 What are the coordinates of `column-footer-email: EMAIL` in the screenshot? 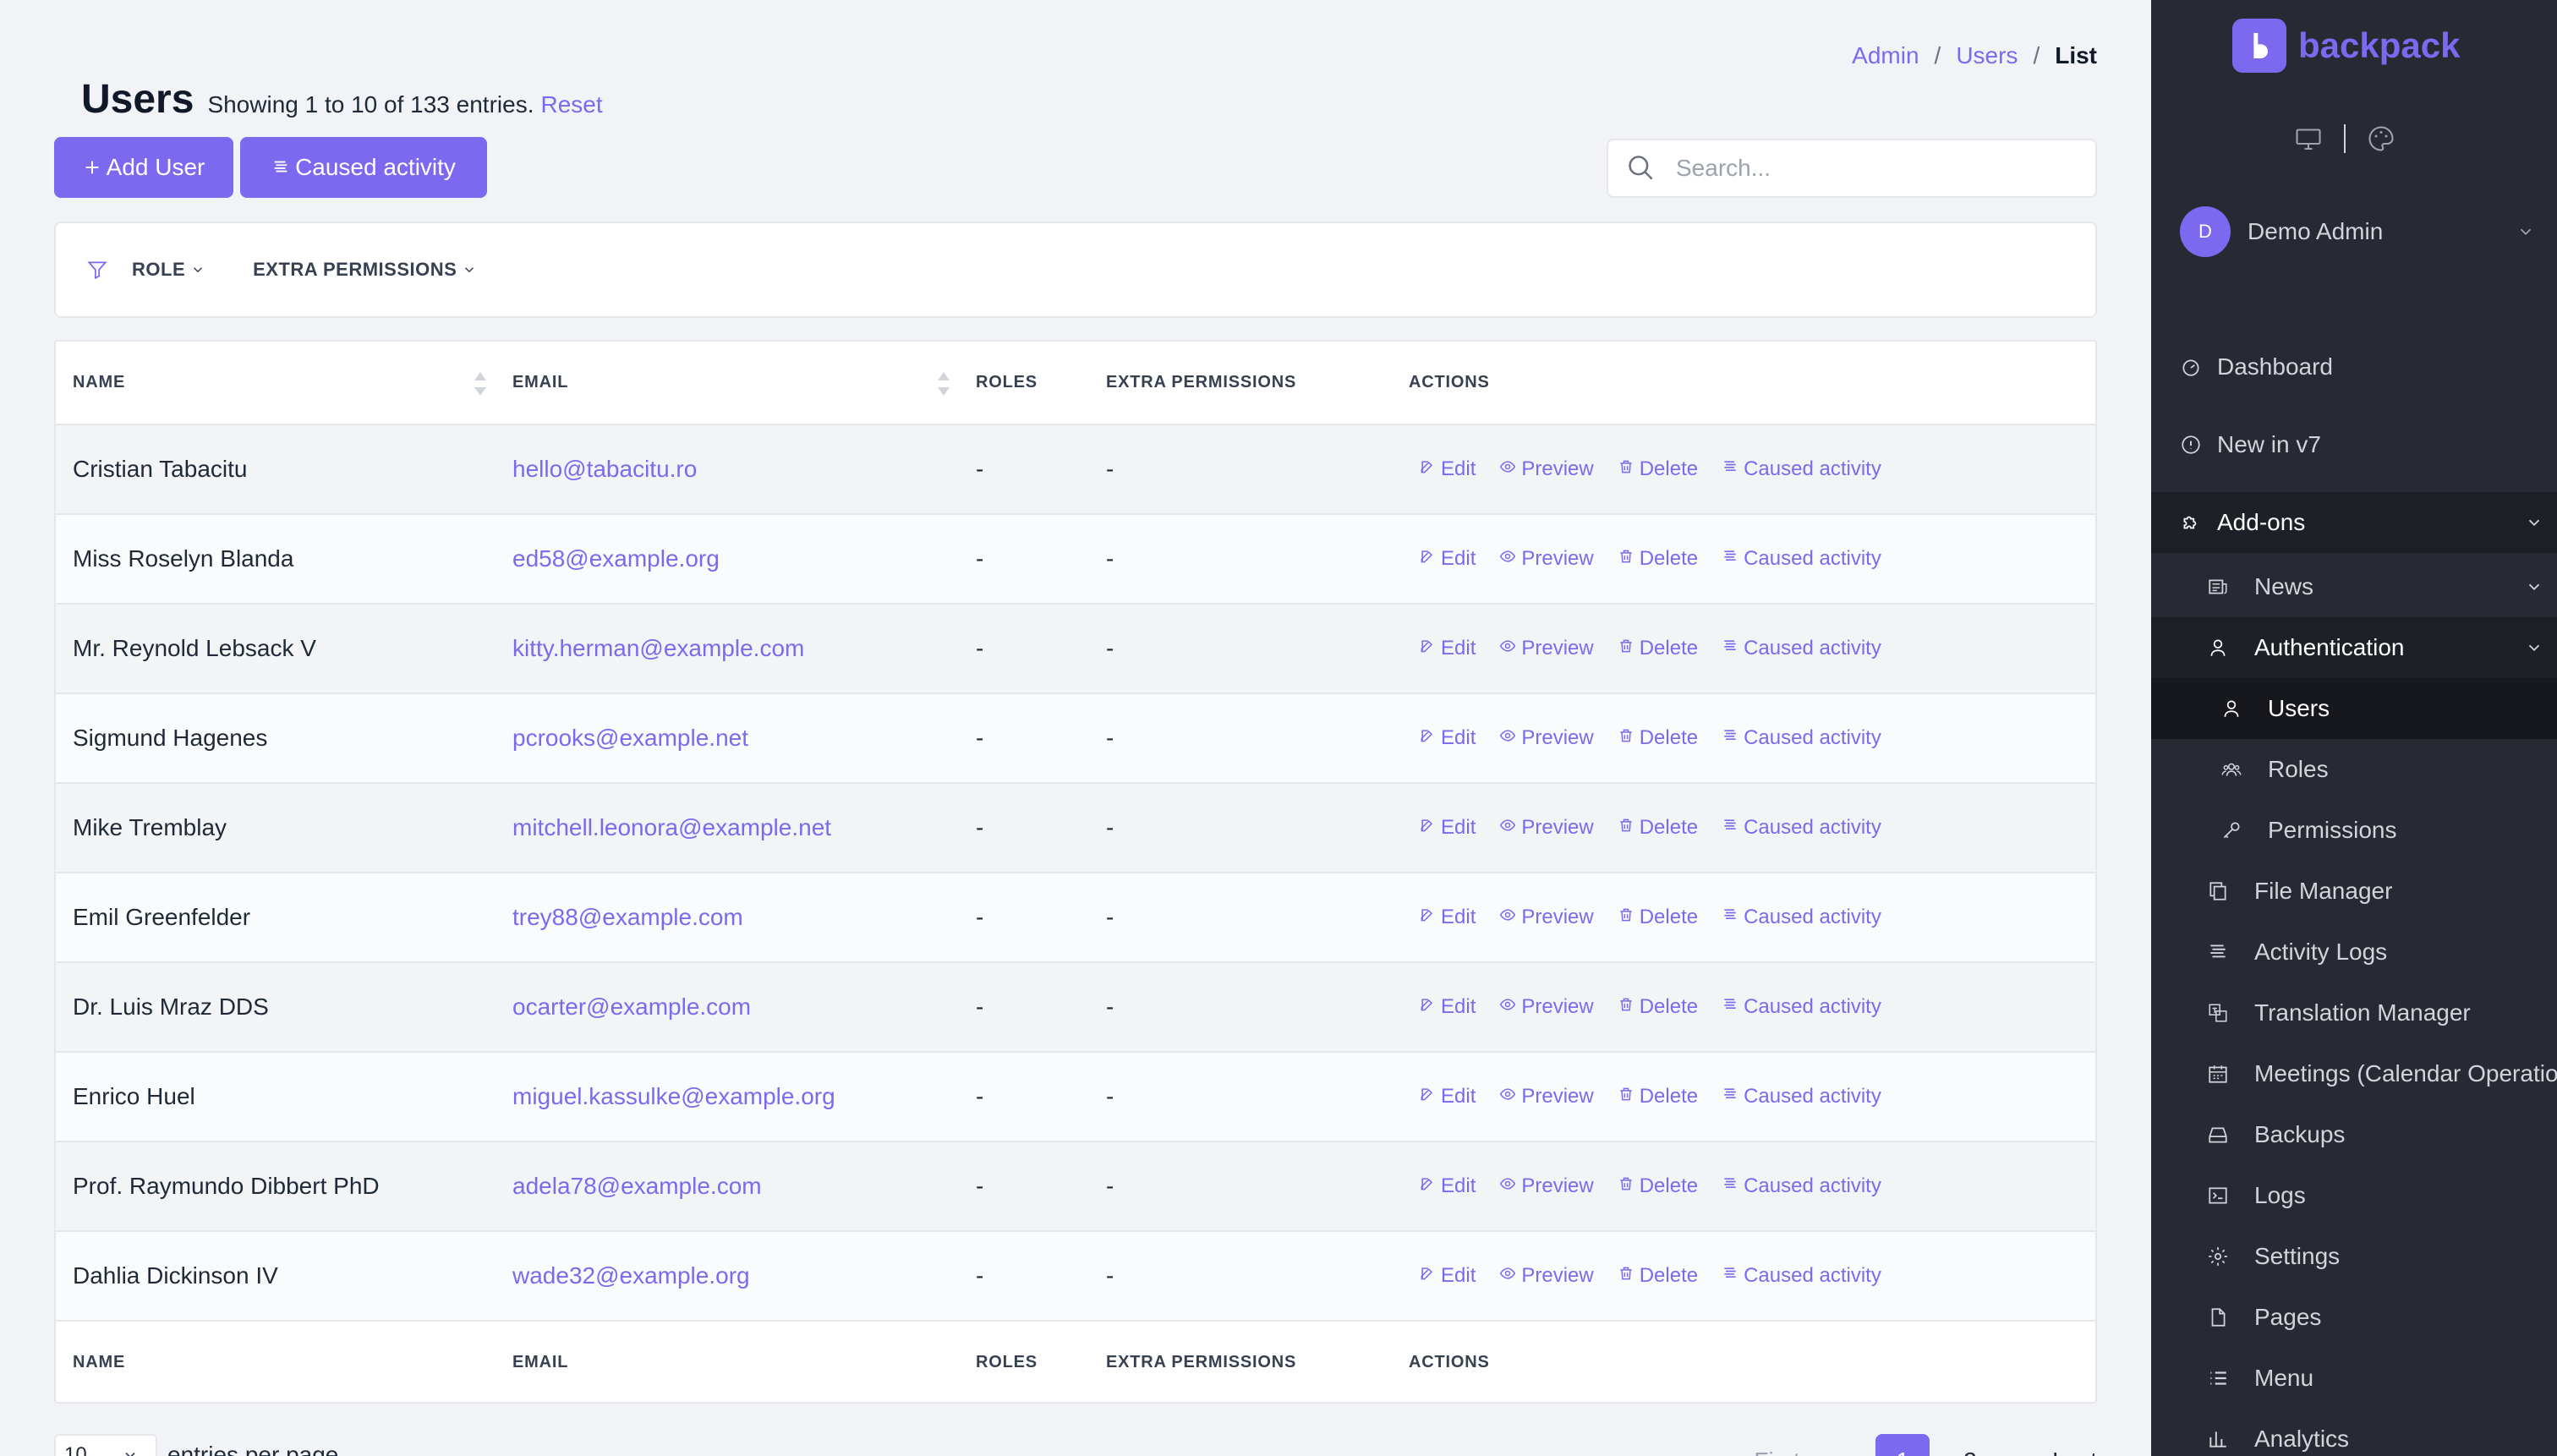 It's located at (727, 1361).